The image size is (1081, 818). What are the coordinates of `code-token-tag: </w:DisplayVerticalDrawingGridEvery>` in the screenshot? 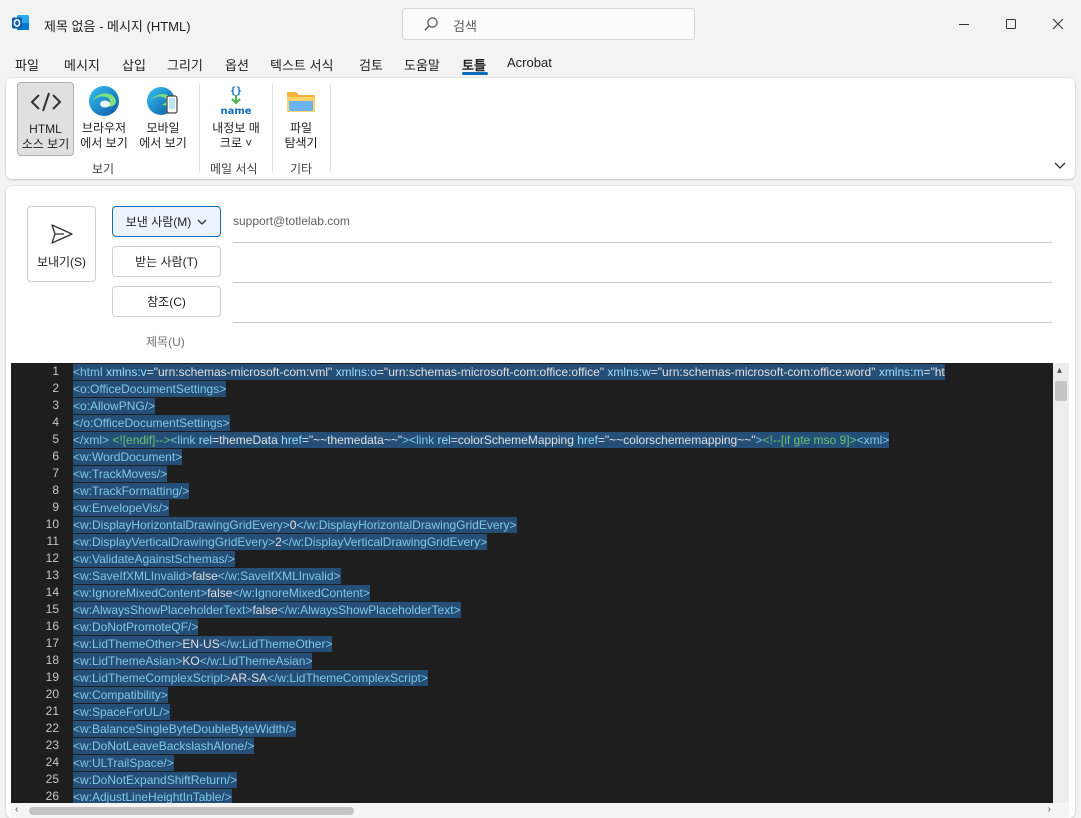 It's located at (384, 542).